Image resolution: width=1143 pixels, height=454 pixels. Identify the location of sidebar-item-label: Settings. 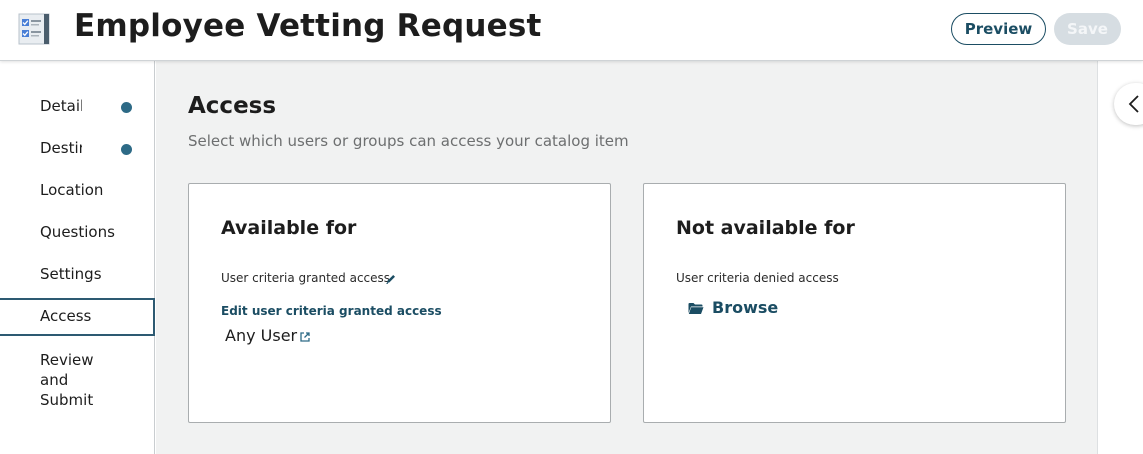
(71, 274).